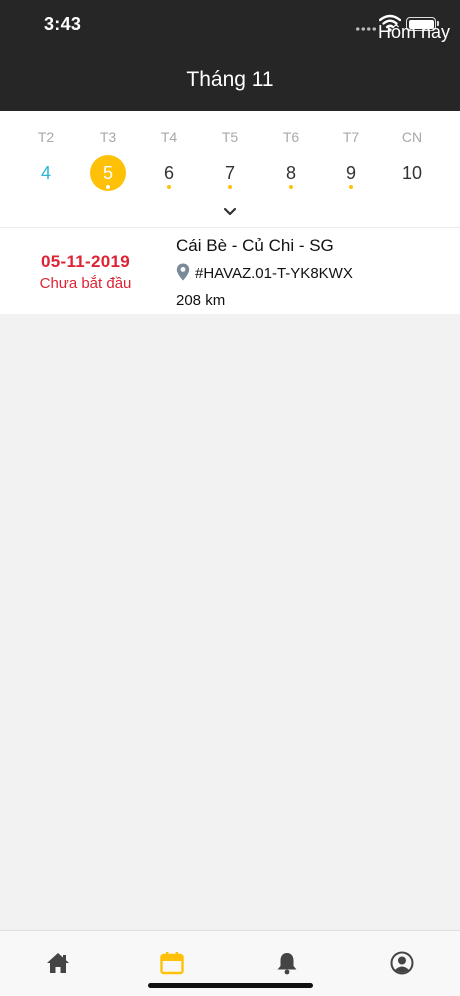 This screenshot has height=996, width=460. Describe the element at coordinates (230, 212) in the screenshot. I see `chevron-down-icon` at that location.